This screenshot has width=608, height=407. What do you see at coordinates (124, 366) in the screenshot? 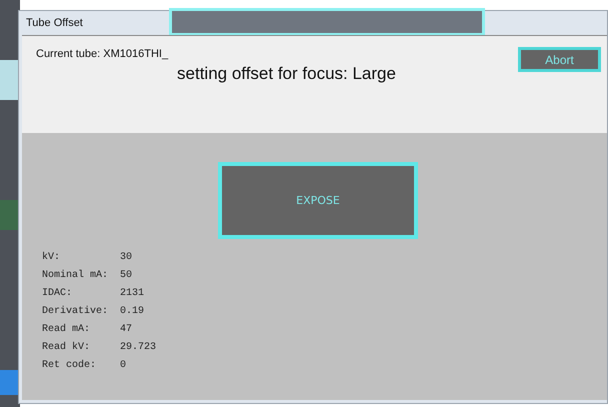
I see `reading-value: 0` at bounding box center [124, 366].